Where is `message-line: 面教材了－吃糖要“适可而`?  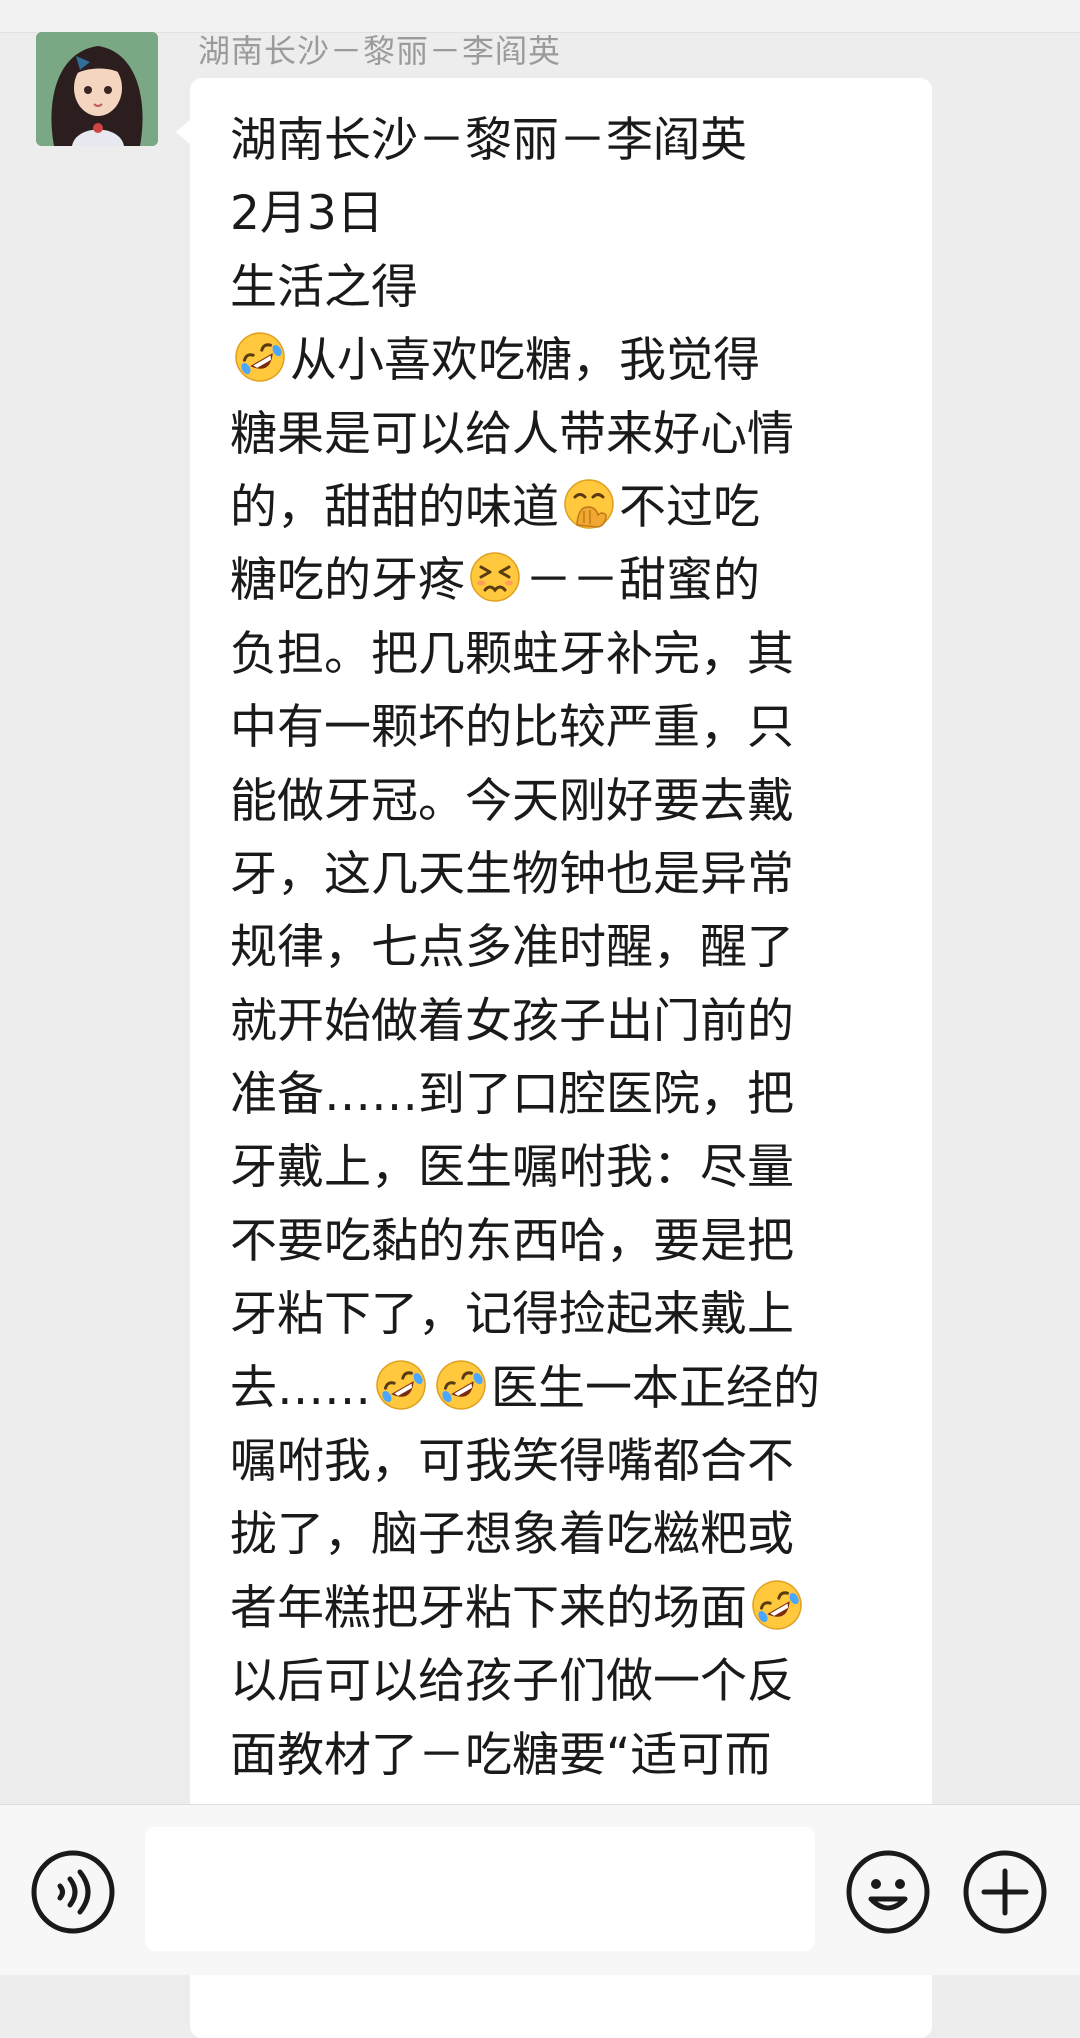
message-line: 面教材了－吃糖要“适可而 is located at coordinates (550, 1755).